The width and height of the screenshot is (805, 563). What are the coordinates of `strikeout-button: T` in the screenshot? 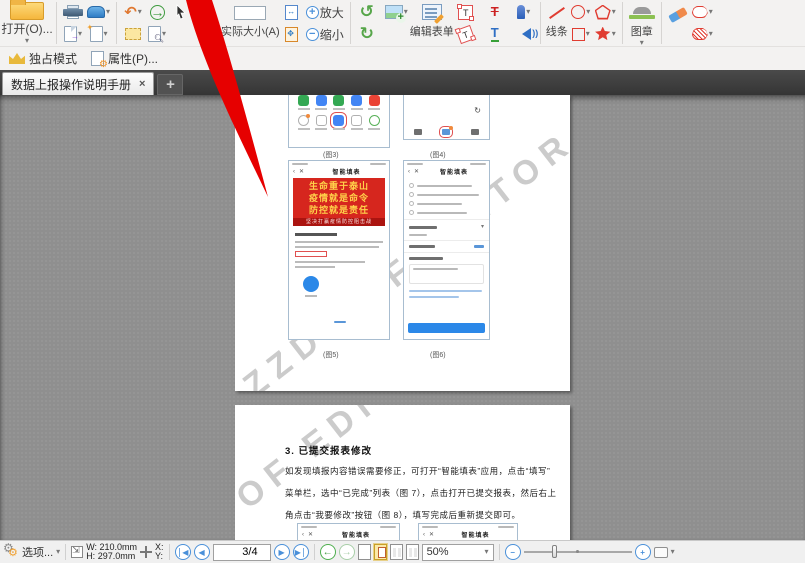 It's located at (495, 12).